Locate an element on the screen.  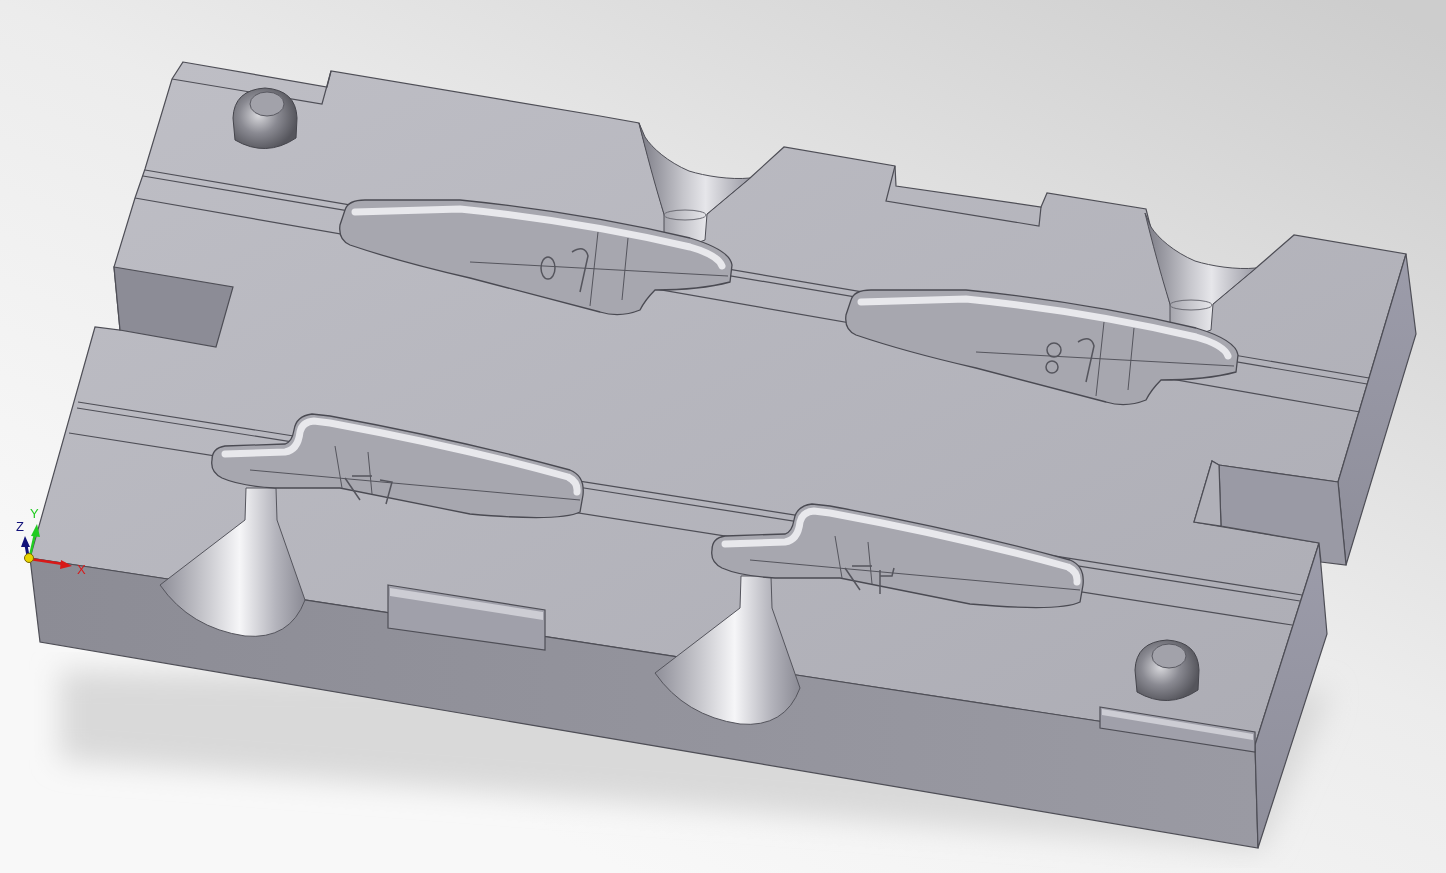
z-axis-label: Z is located at coordinates (20, 526).